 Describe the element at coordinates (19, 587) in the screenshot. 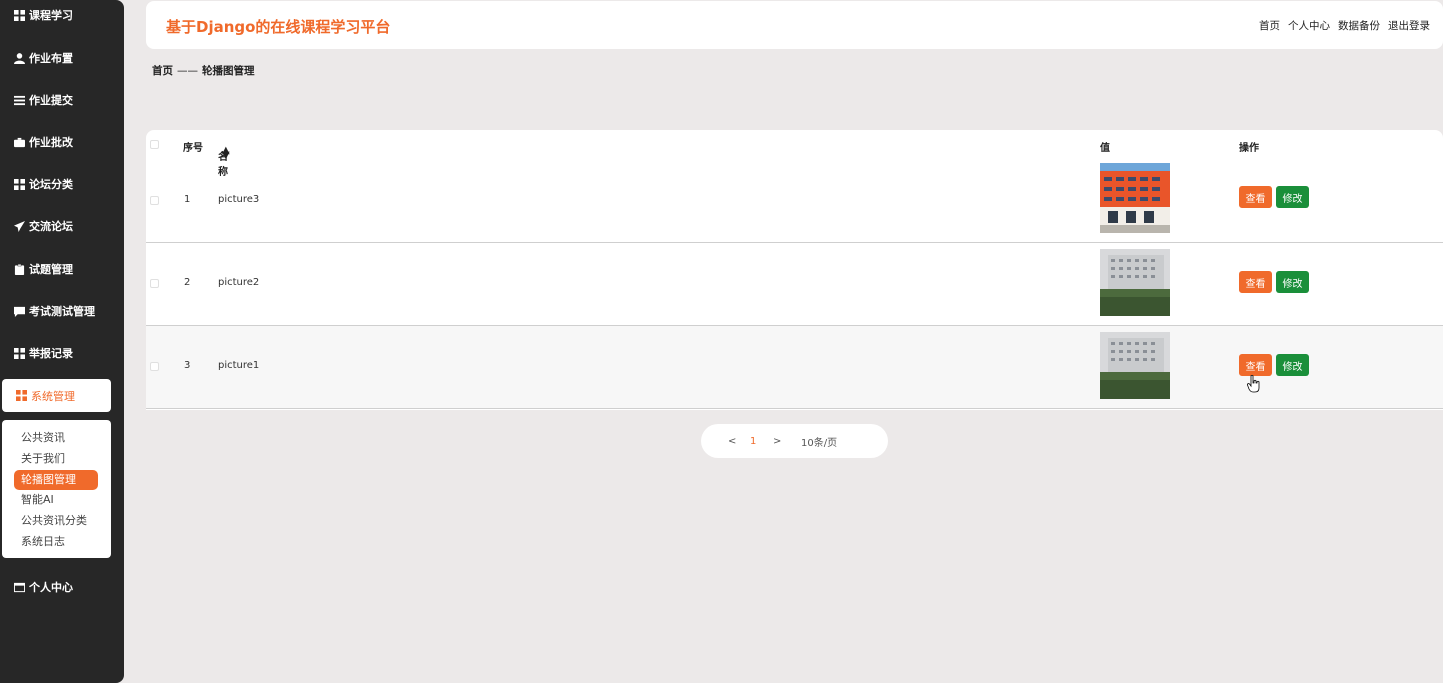

I see `calendar-icon` at that location.